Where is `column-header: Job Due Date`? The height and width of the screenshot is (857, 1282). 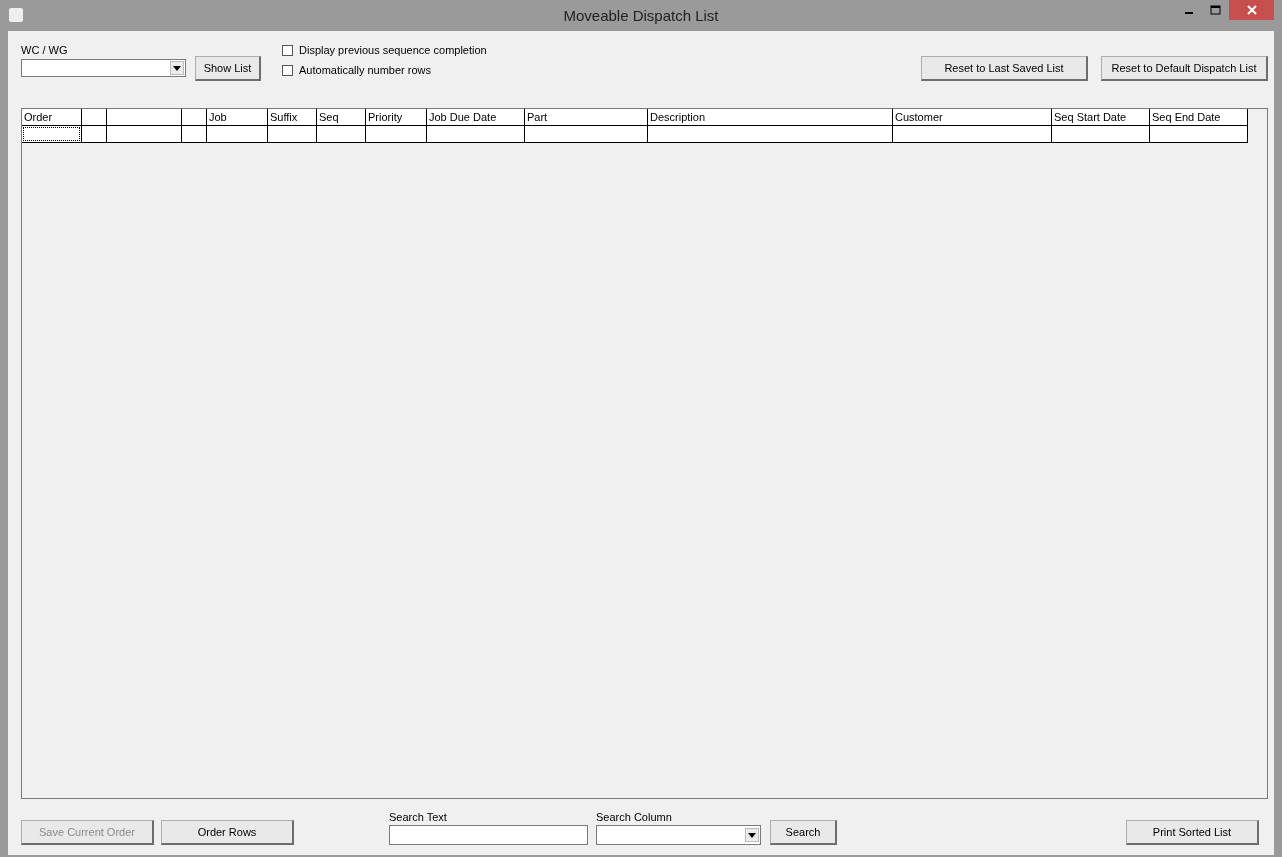
column-header: Job Due Date is located at coordinates (476, 117).